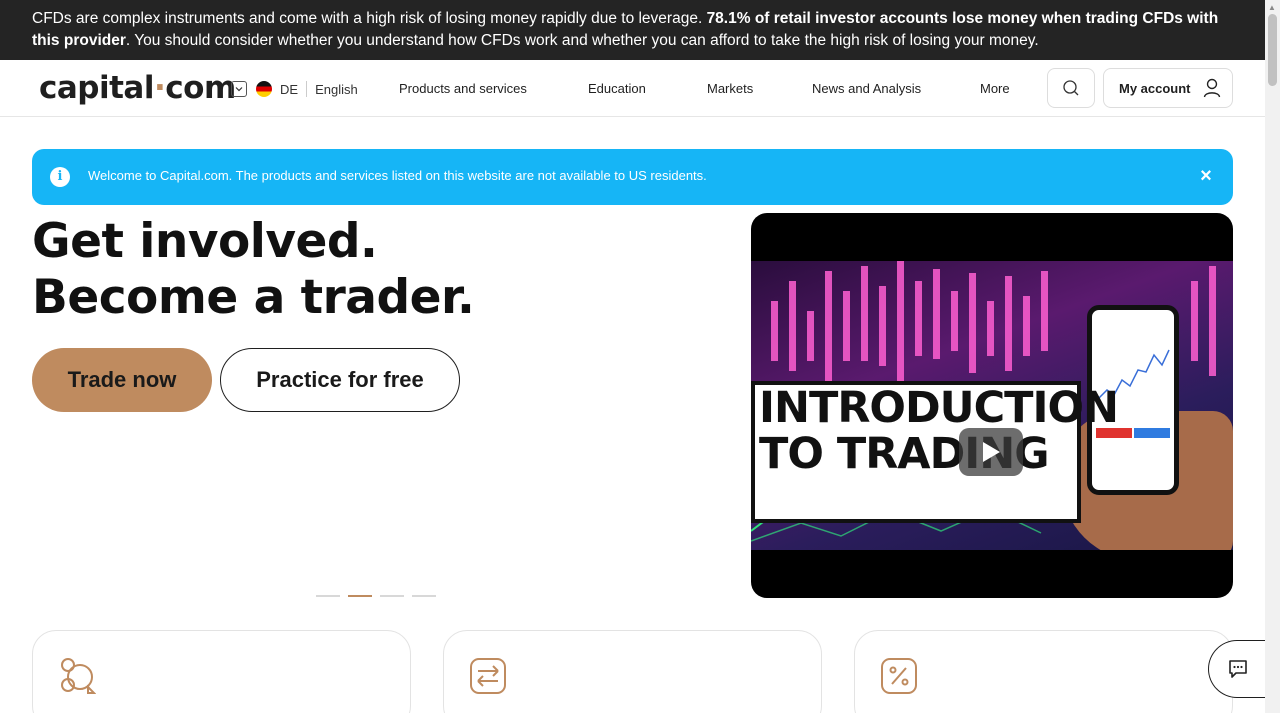  I want to click on play-button, so click(991, 452).